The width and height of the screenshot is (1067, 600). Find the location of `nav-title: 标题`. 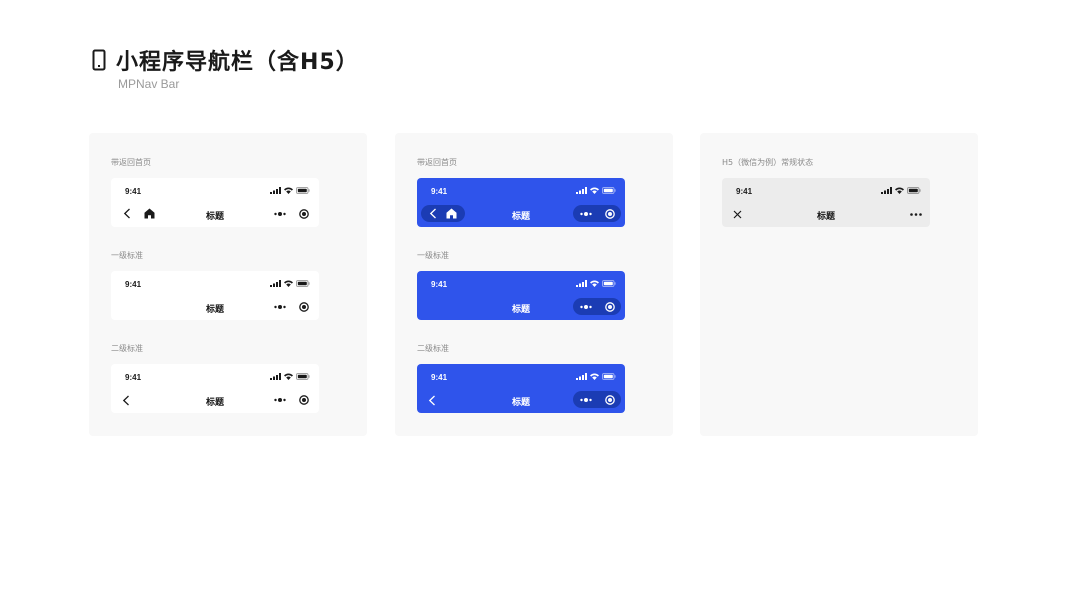

nav-title: 标题 is located at coordinates (825, 217).